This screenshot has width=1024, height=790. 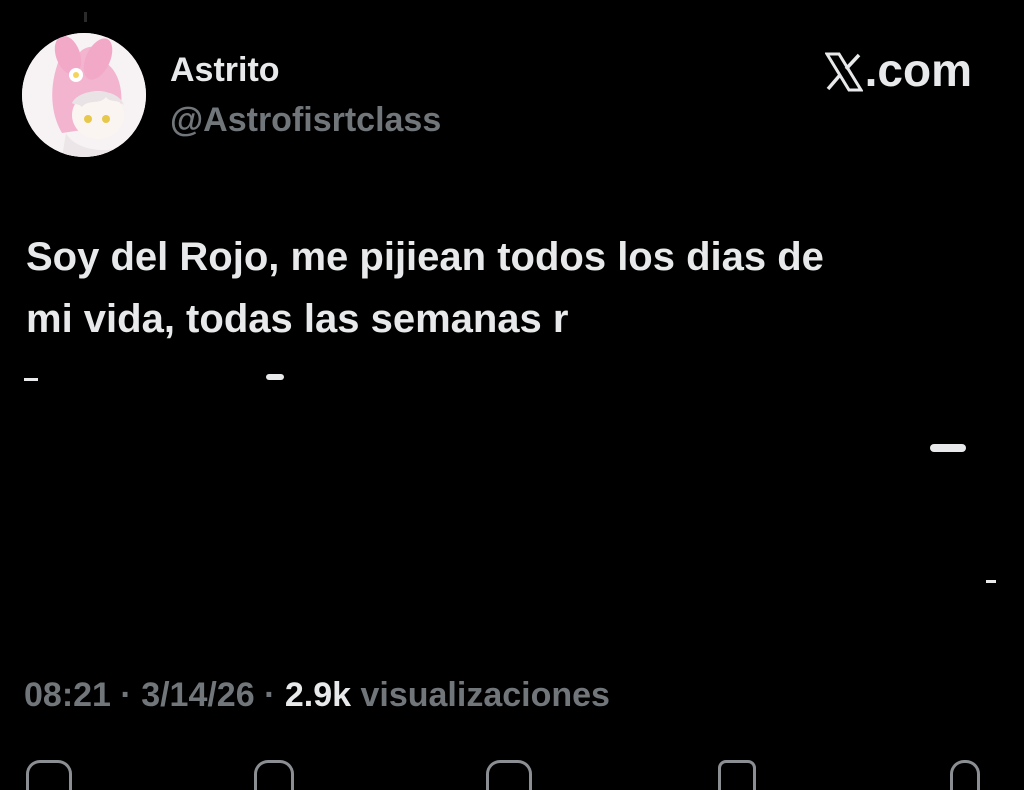 I want to click on tweet-metadata: 08:21 · 3/14/26 · 2.9k visualizaciones, so click(x=317, y=695).